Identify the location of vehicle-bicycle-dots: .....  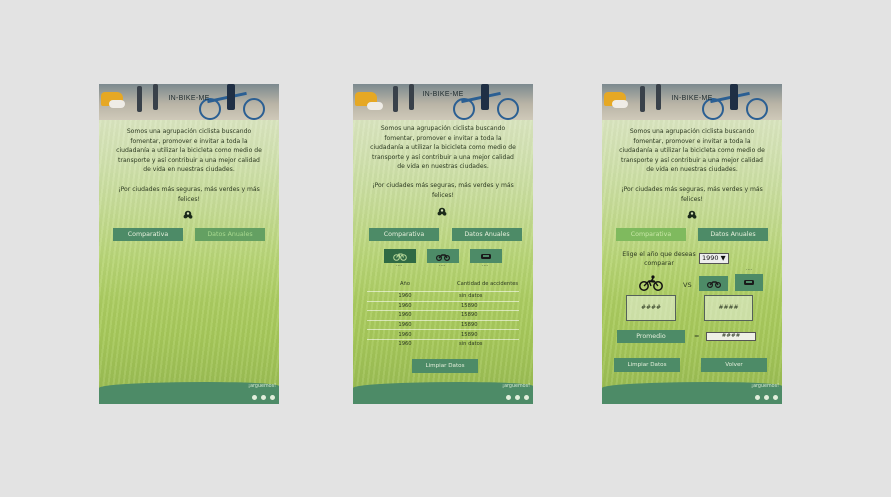
(399, 265).